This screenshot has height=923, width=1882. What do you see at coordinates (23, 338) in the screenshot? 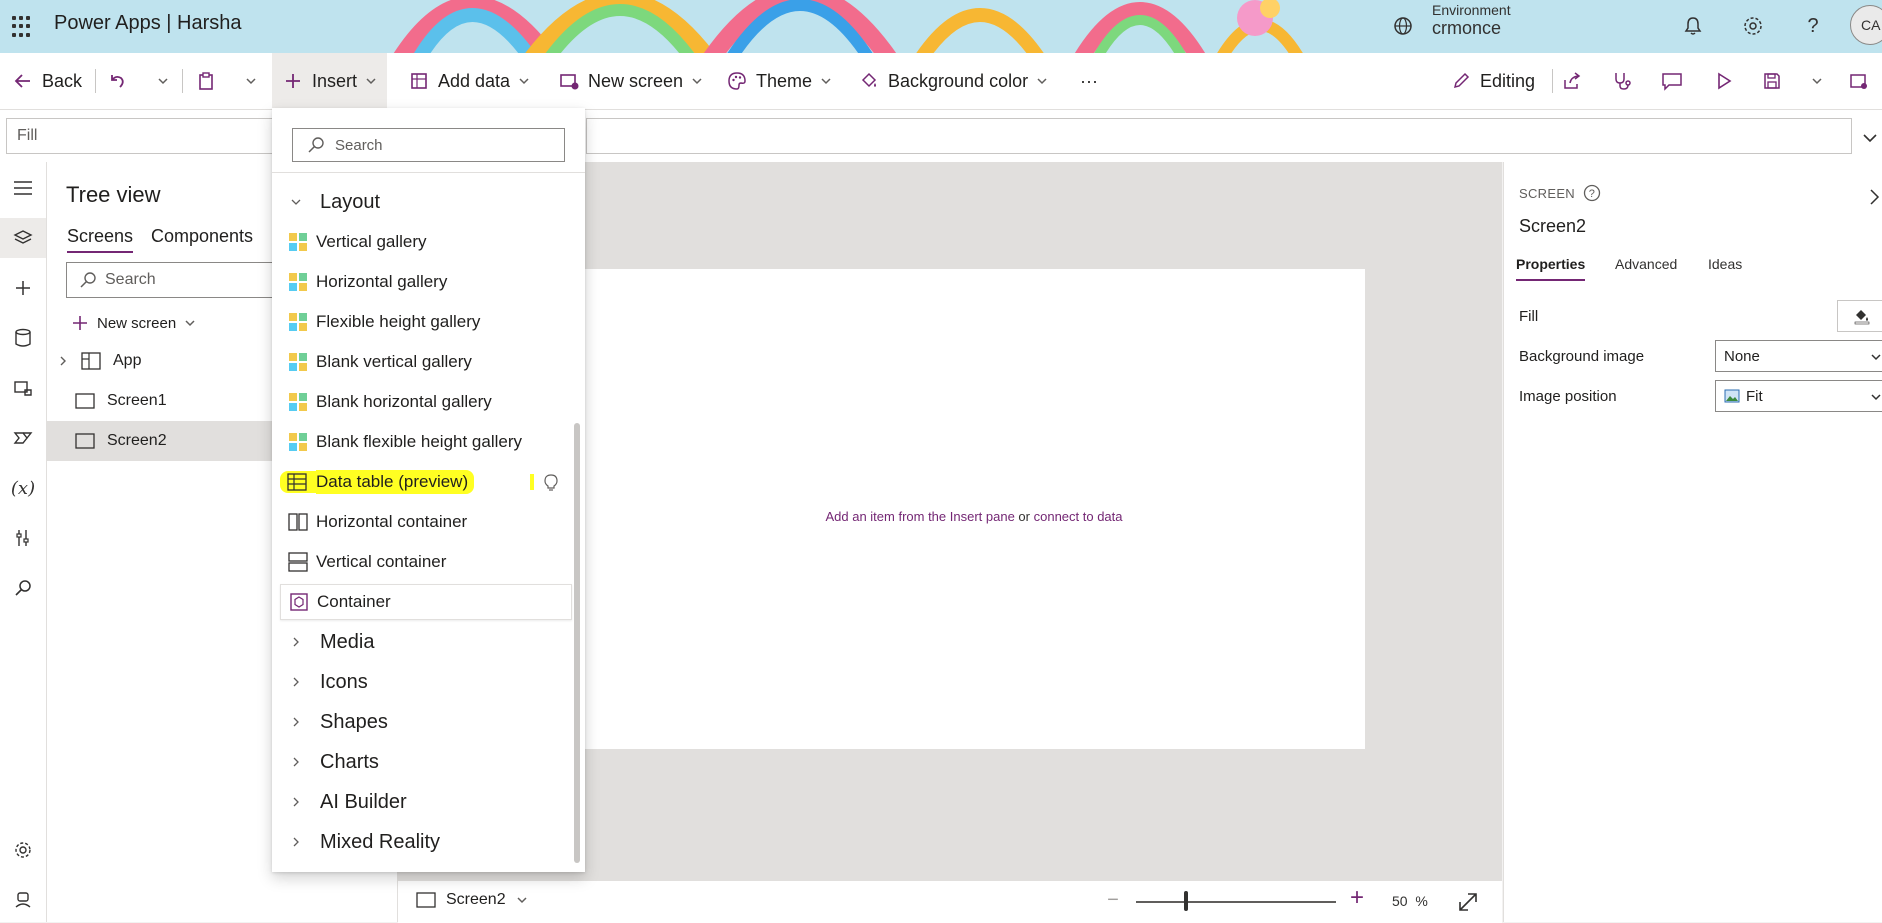
I see `data-cylinder-icon` at bounding box center [23, 338].